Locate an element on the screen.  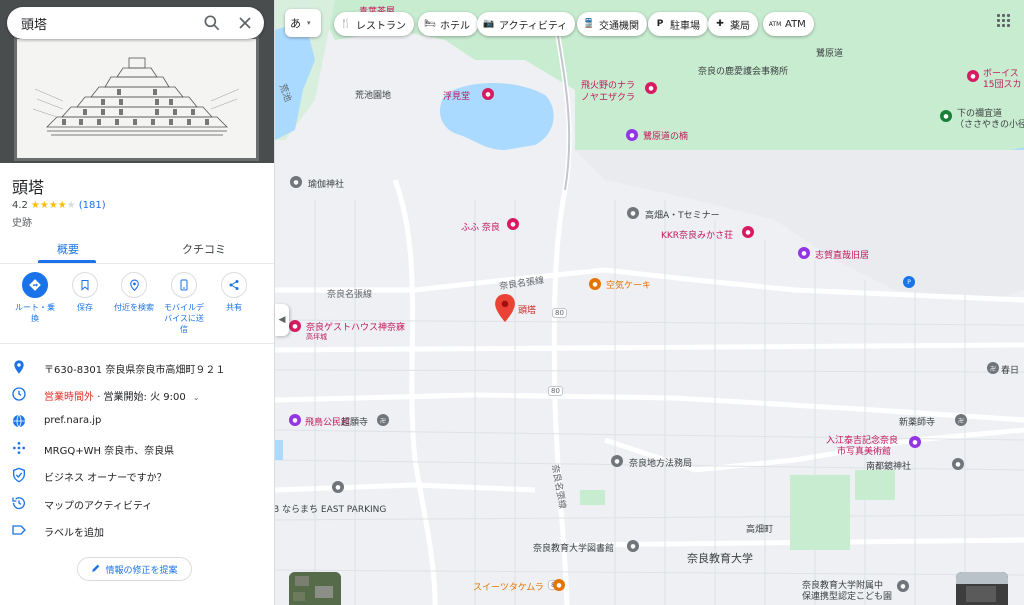
hours-row: 営業時間外 · 営業開始: 火 9:00 ⌄ is located at coordinates (137, 394).